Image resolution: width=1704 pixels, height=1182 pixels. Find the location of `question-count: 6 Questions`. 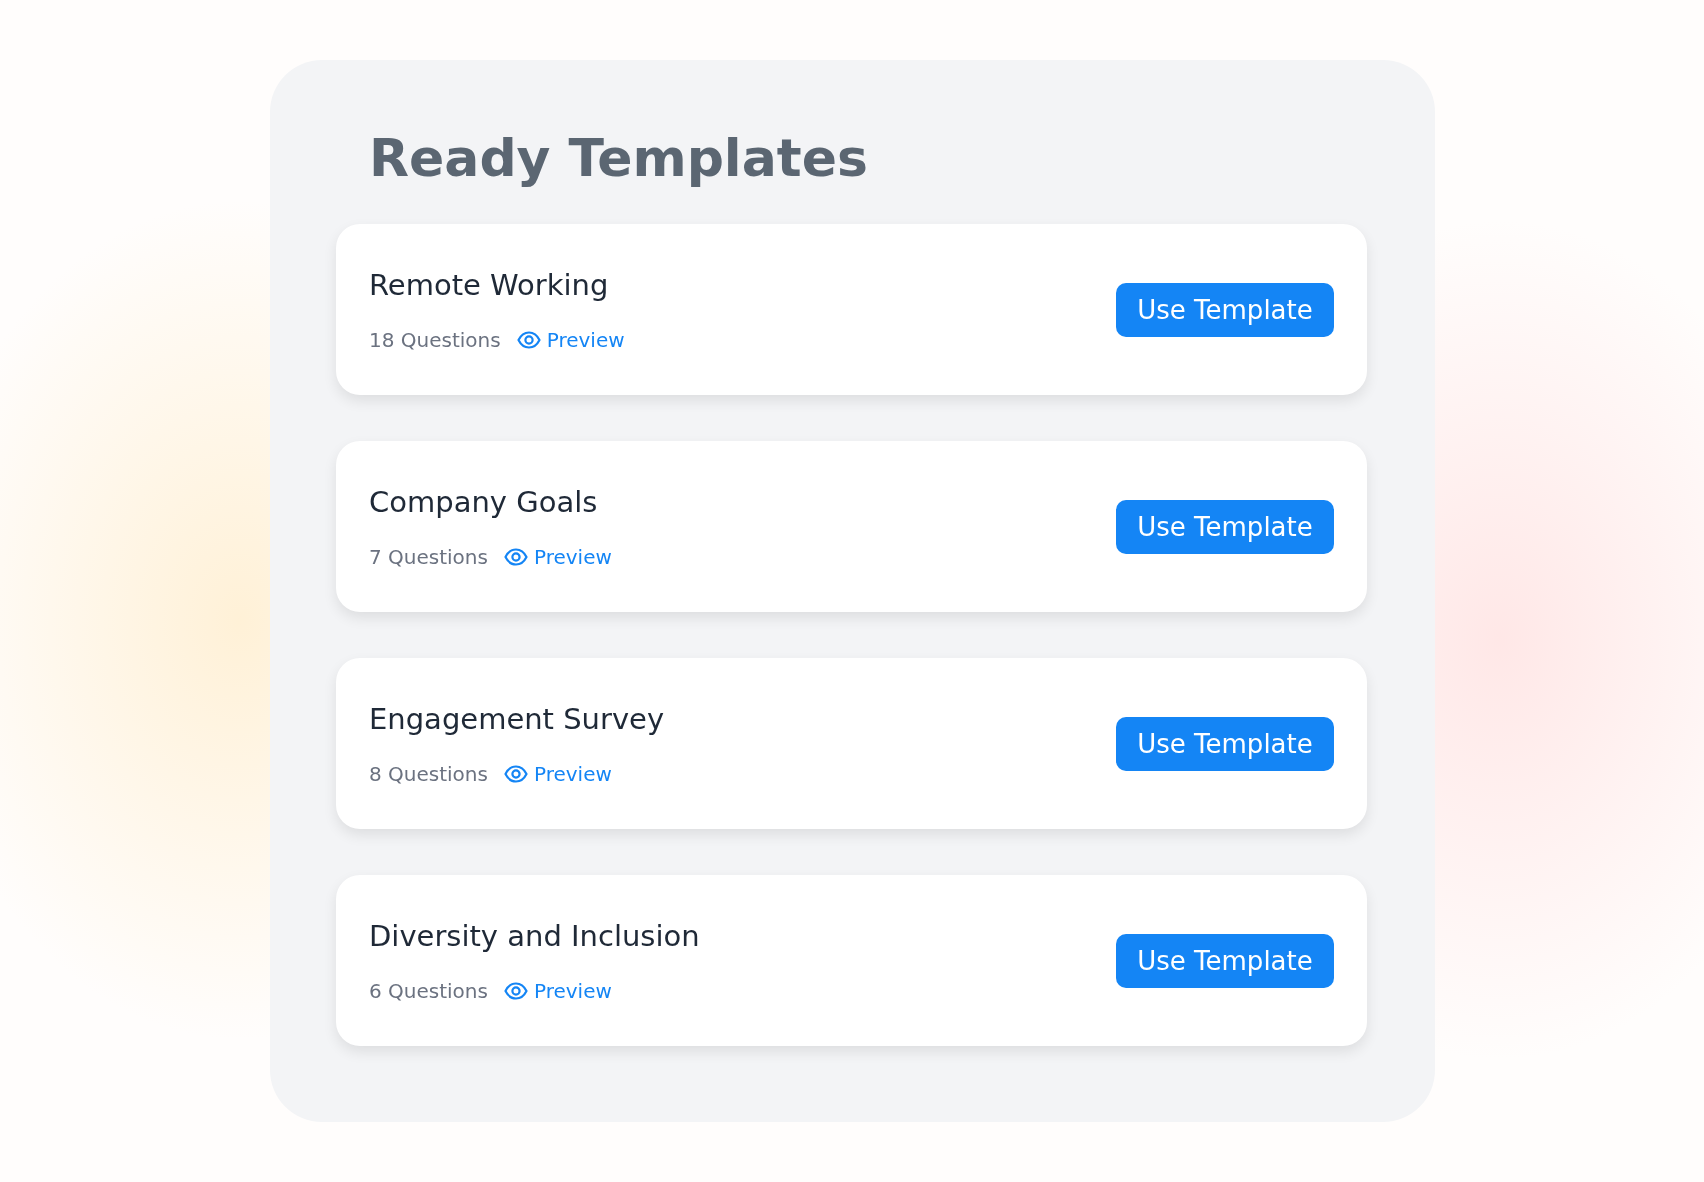

question-count: 6 Questions is located at coordinates (428, 990).